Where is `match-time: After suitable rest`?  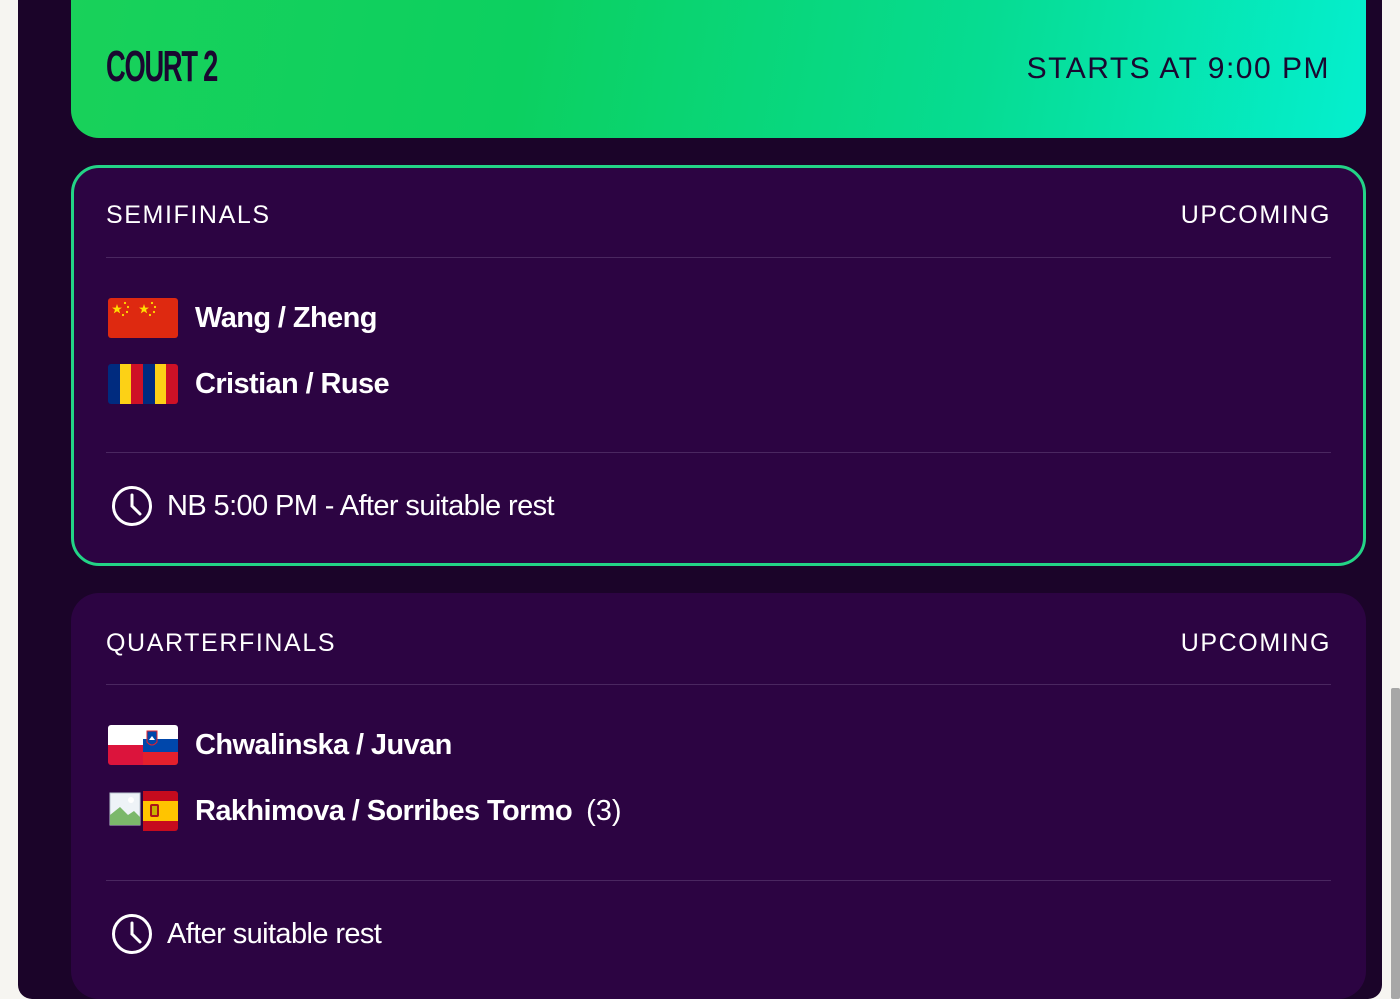
match-time: After suitable rest is located at coordinates (246, 934).